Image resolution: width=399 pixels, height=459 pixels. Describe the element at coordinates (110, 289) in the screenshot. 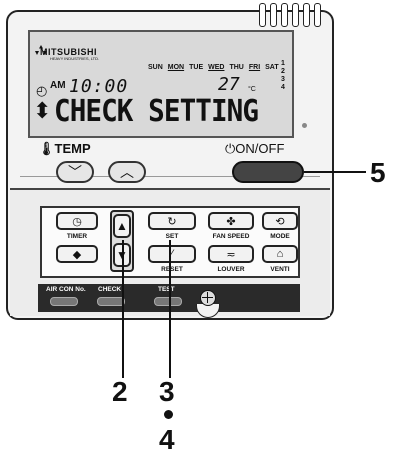

I see `check-label: CHECK` at that location.